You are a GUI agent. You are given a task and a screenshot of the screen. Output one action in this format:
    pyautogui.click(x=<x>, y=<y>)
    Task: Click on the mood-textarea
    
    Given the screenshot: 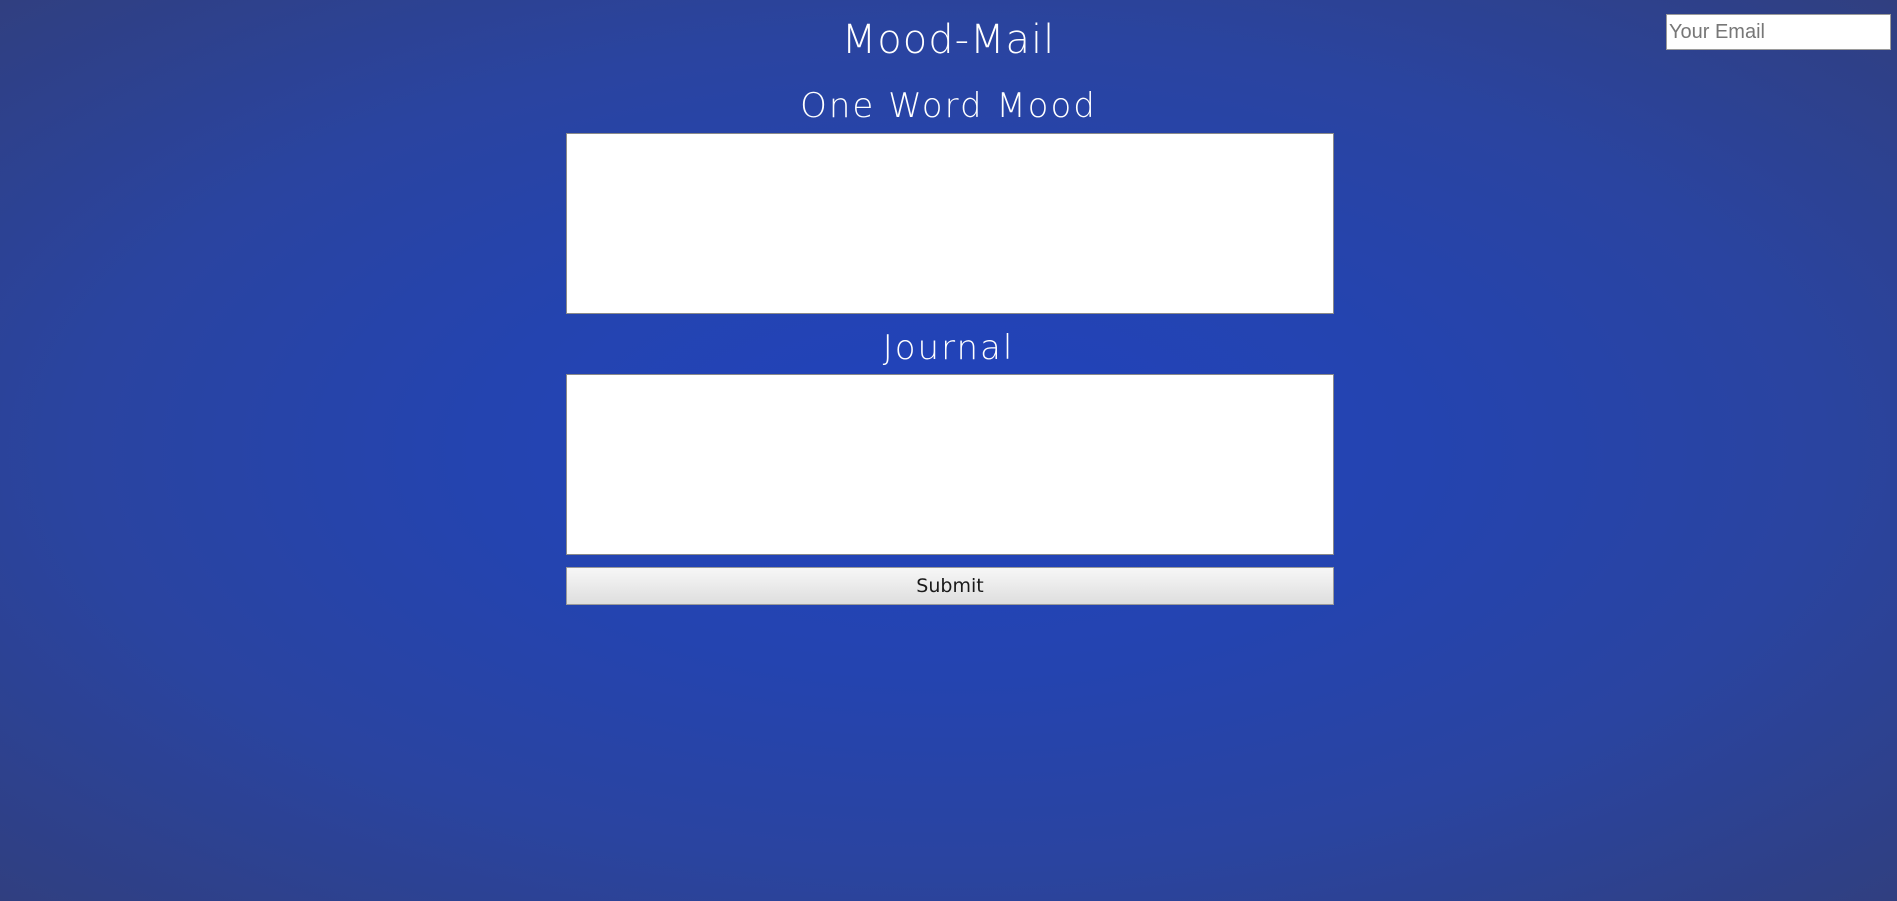 What is the action you would take?
    pyautogui.click(x=950, y=223)
    